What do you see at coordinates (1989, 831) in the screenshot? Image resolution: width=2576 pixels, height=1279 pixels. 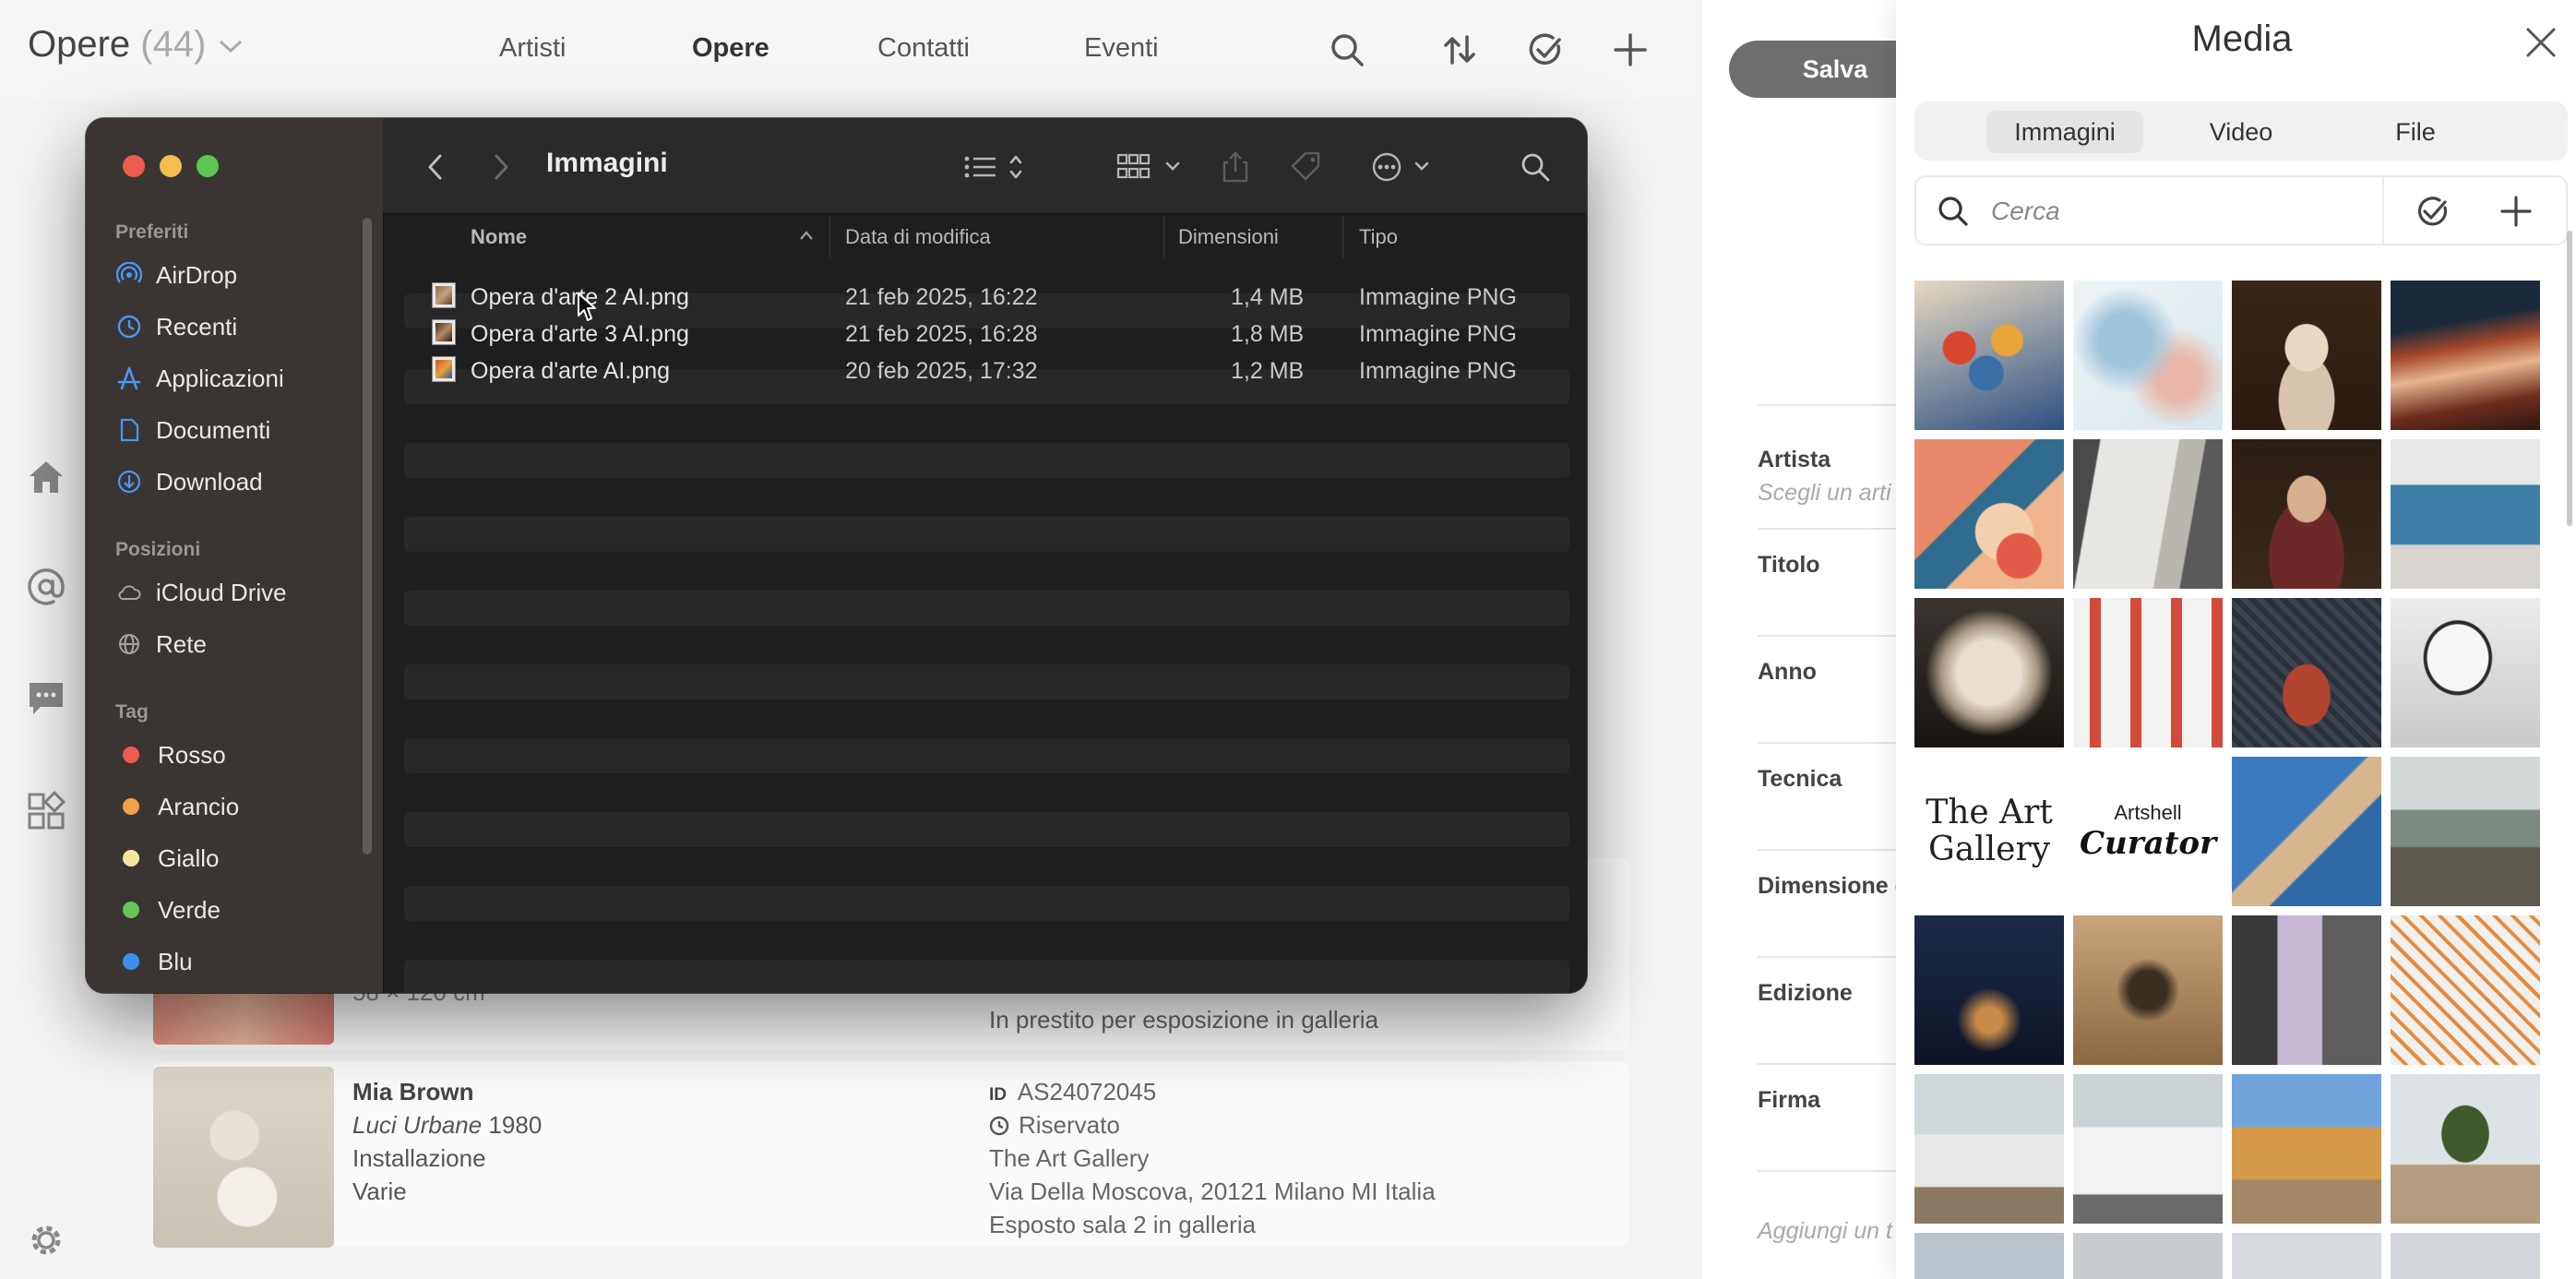 I see `media-thumbnail-gallery-logo: The Art Gallery` at bounding box center [1989, 831].